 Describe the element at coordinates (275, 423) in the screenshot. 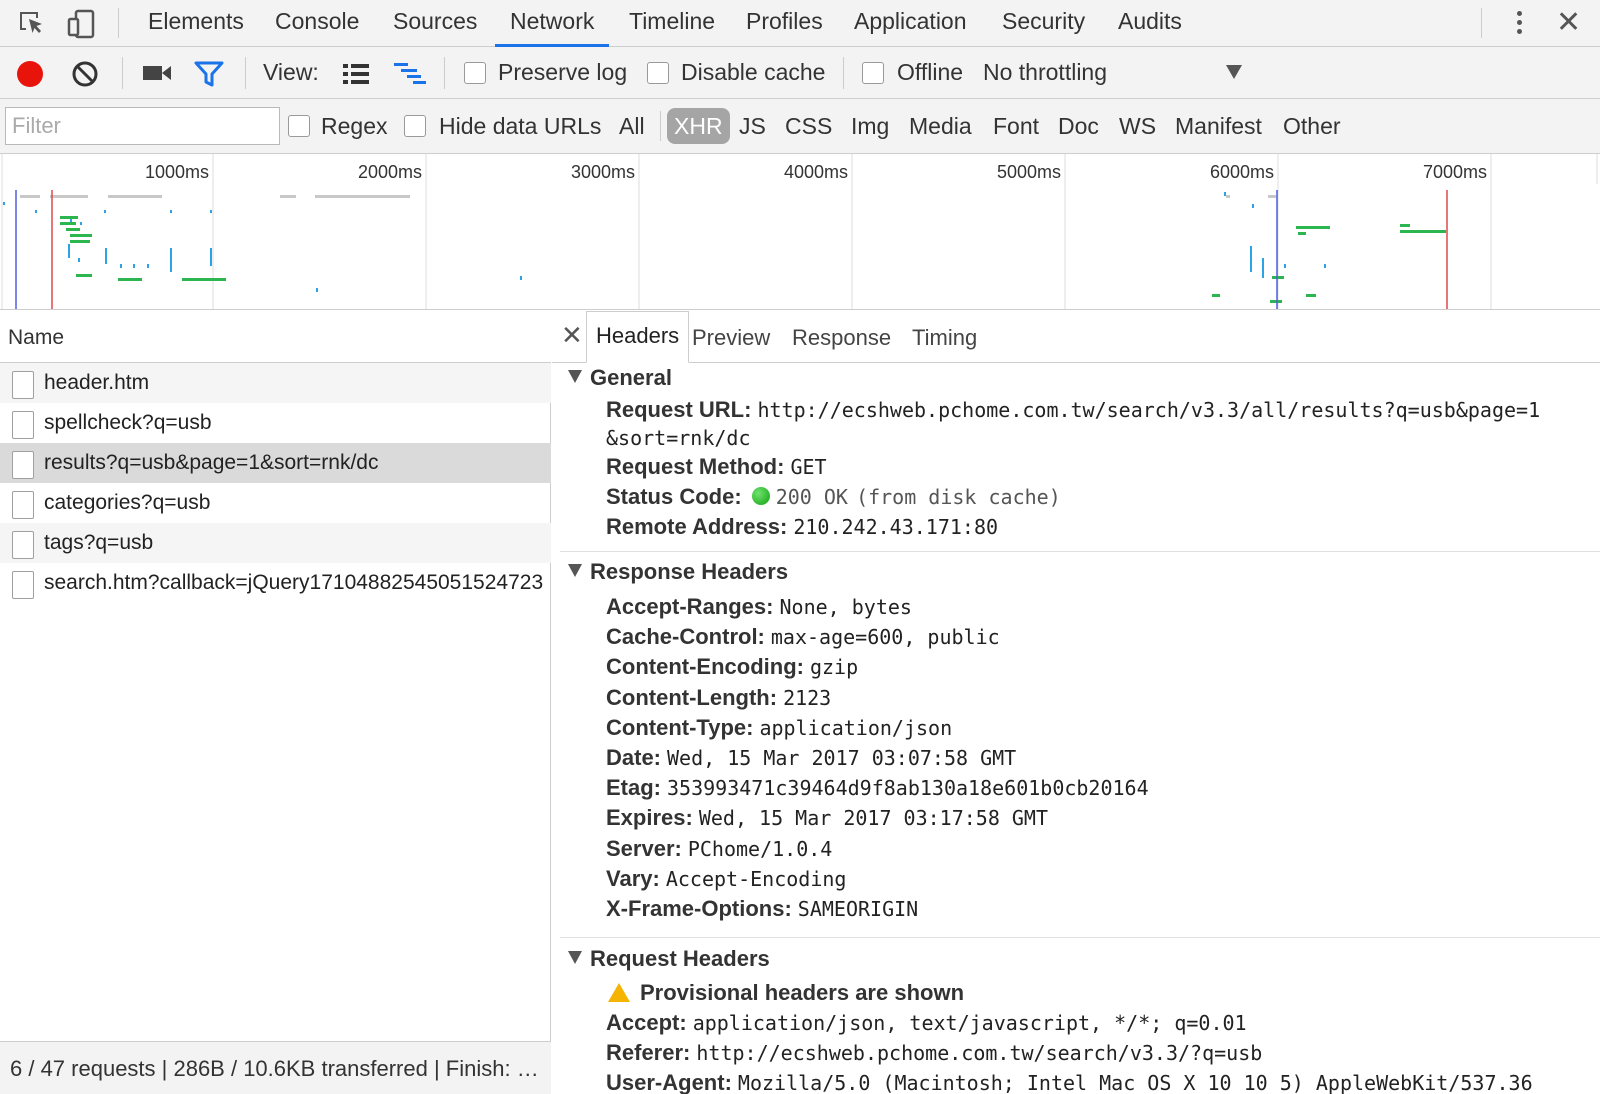

I see `request-row: spellcheck?q=usb` at that location.